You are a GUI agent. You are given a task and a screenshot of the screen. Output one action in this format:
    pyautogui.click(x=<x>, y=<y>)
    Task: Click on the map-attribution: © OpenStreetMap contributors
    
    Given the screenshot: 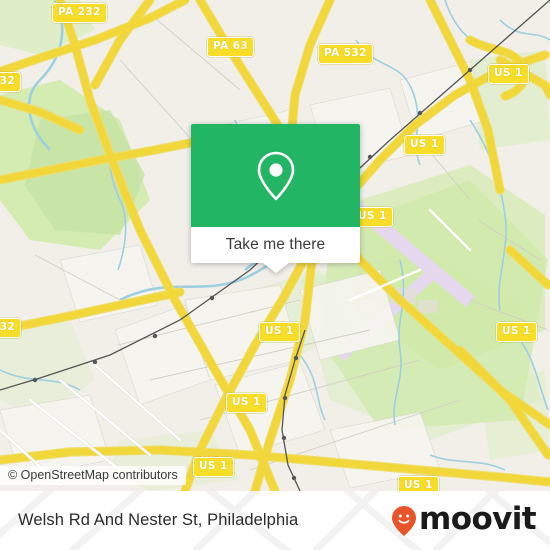 What is the action you would take?
    pyautogui.click(x=93, y=475)
    